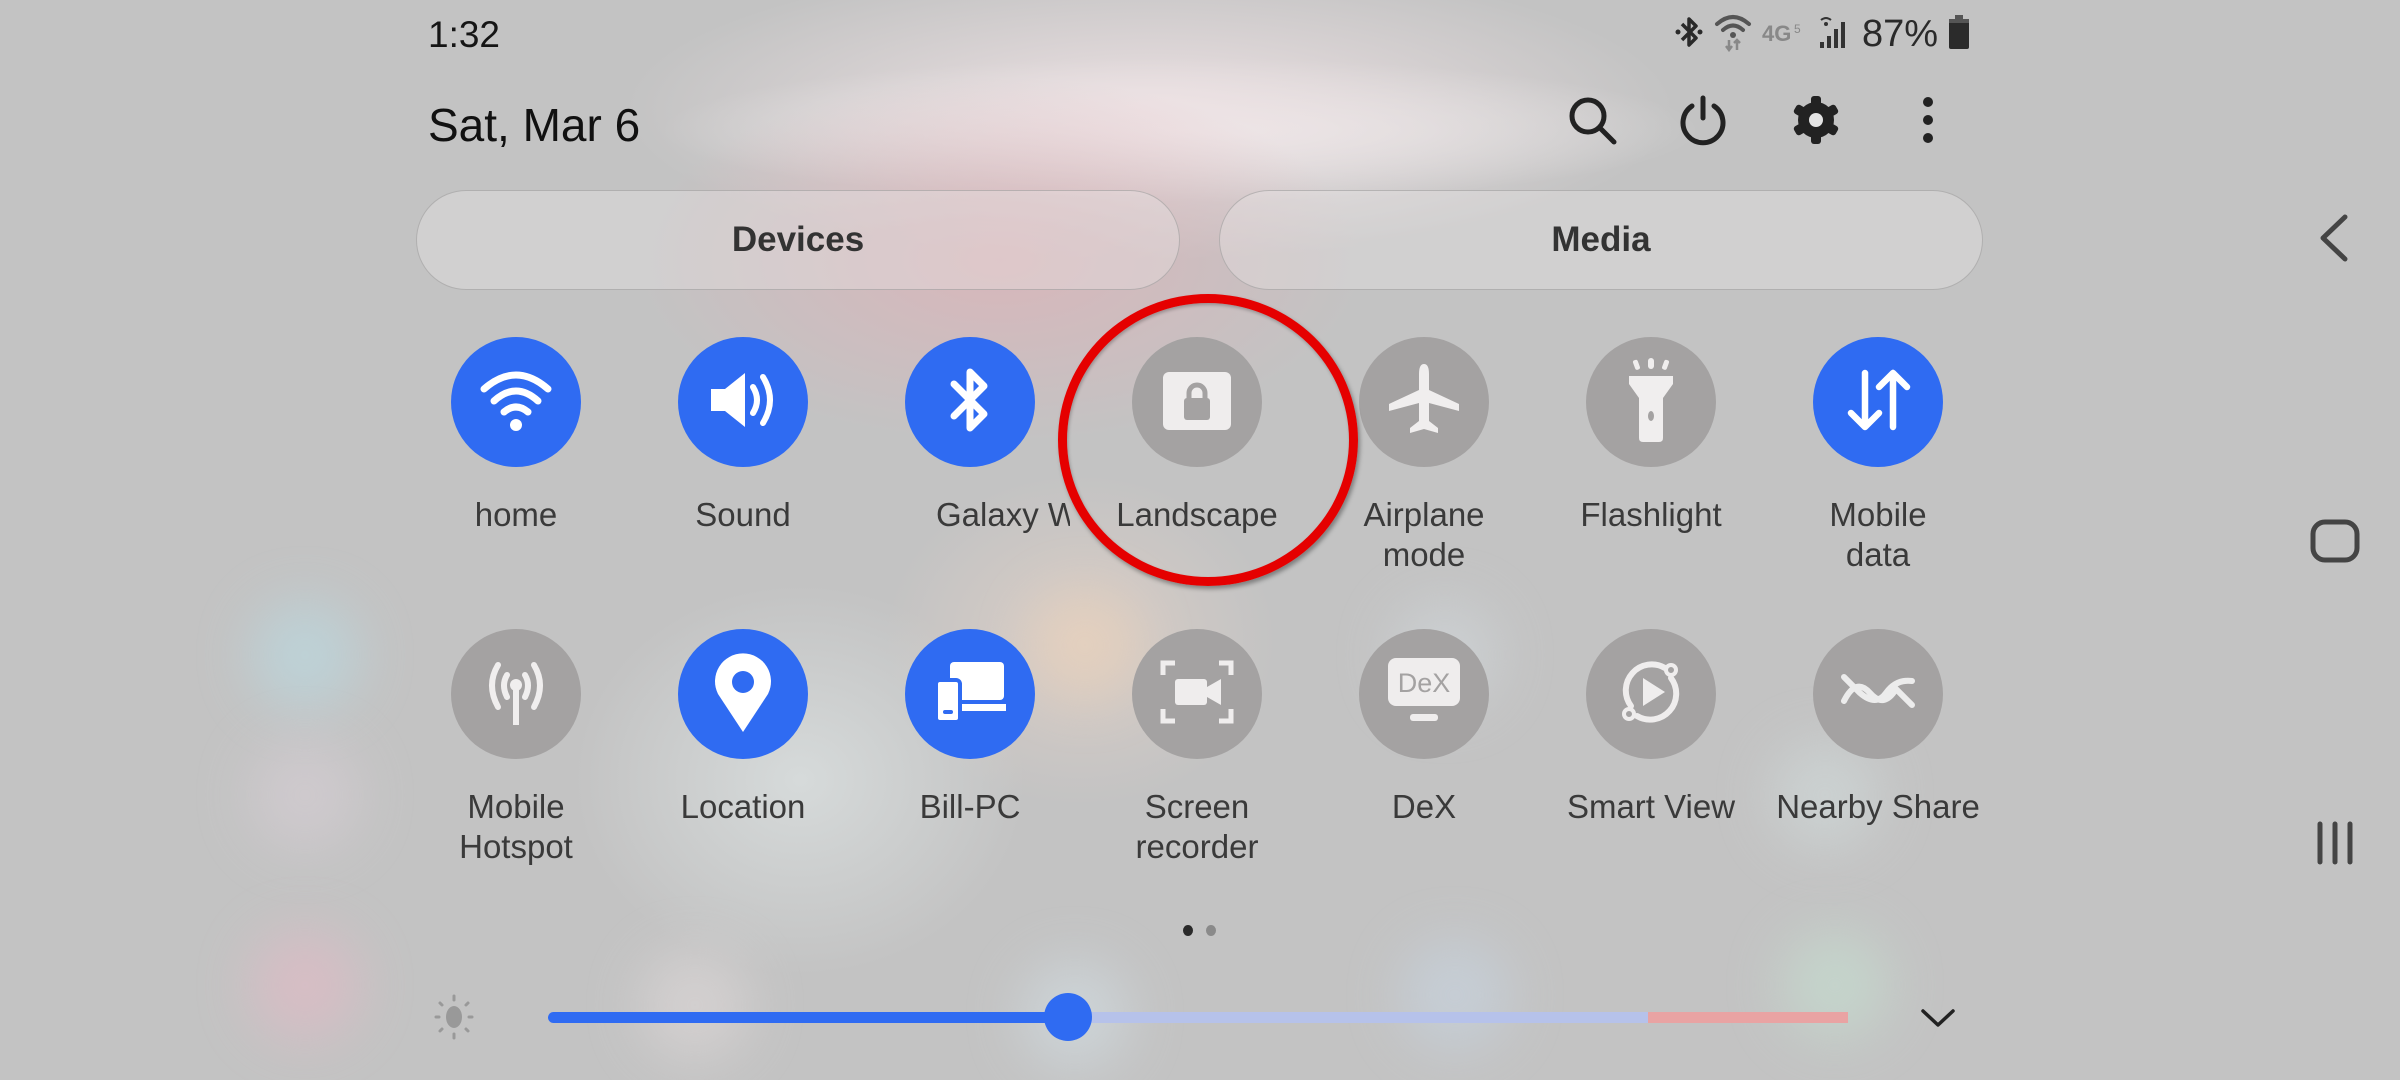 The width and height of the screenshot is (2400, 1080). I want to click on signal-icon, so click(1835, 34).